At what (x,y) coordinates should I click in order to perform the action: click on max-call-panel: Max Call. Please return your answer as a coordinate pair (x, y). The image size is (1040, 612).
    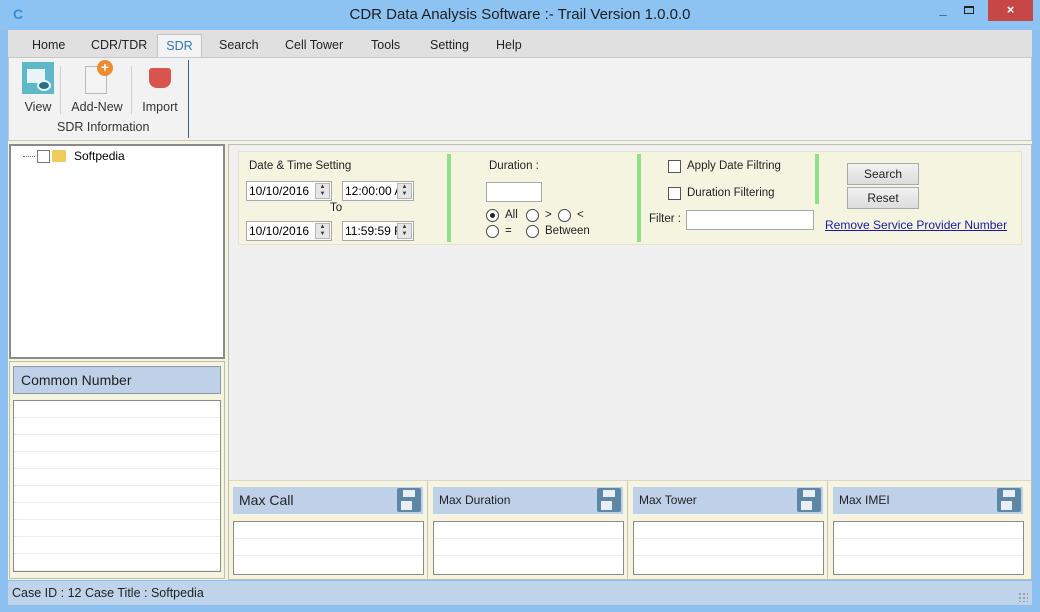
    Looking at the image, I should click on (328, 530).